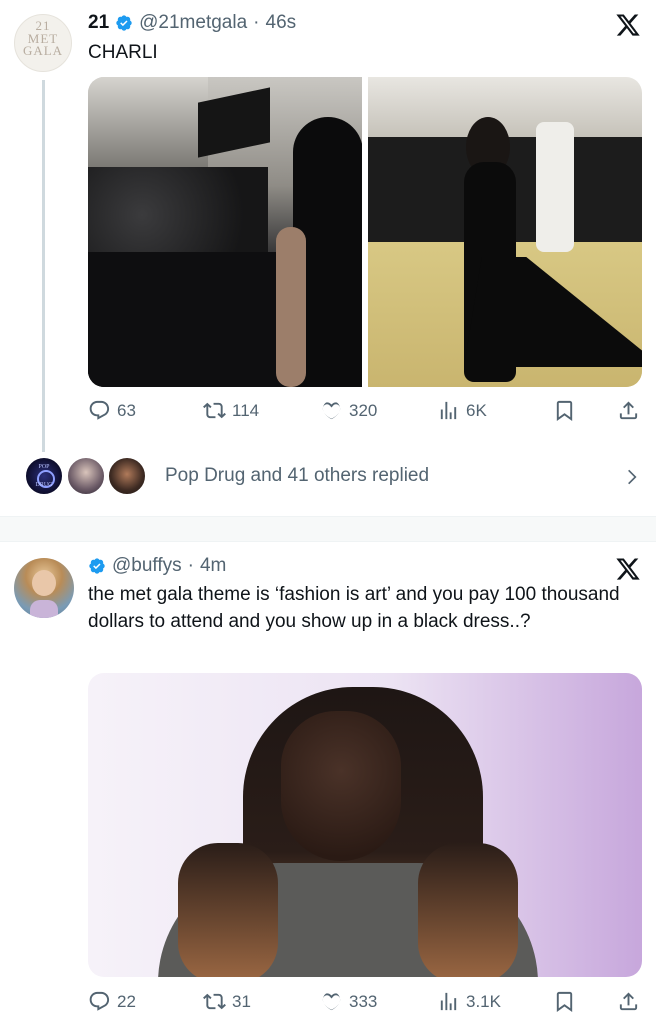 This screenshot has height=1024, width=656. What do you see at coordinates (632, 477) in the screenshot?
I see `chevron-right-icon` at bounding box center [632, 477].